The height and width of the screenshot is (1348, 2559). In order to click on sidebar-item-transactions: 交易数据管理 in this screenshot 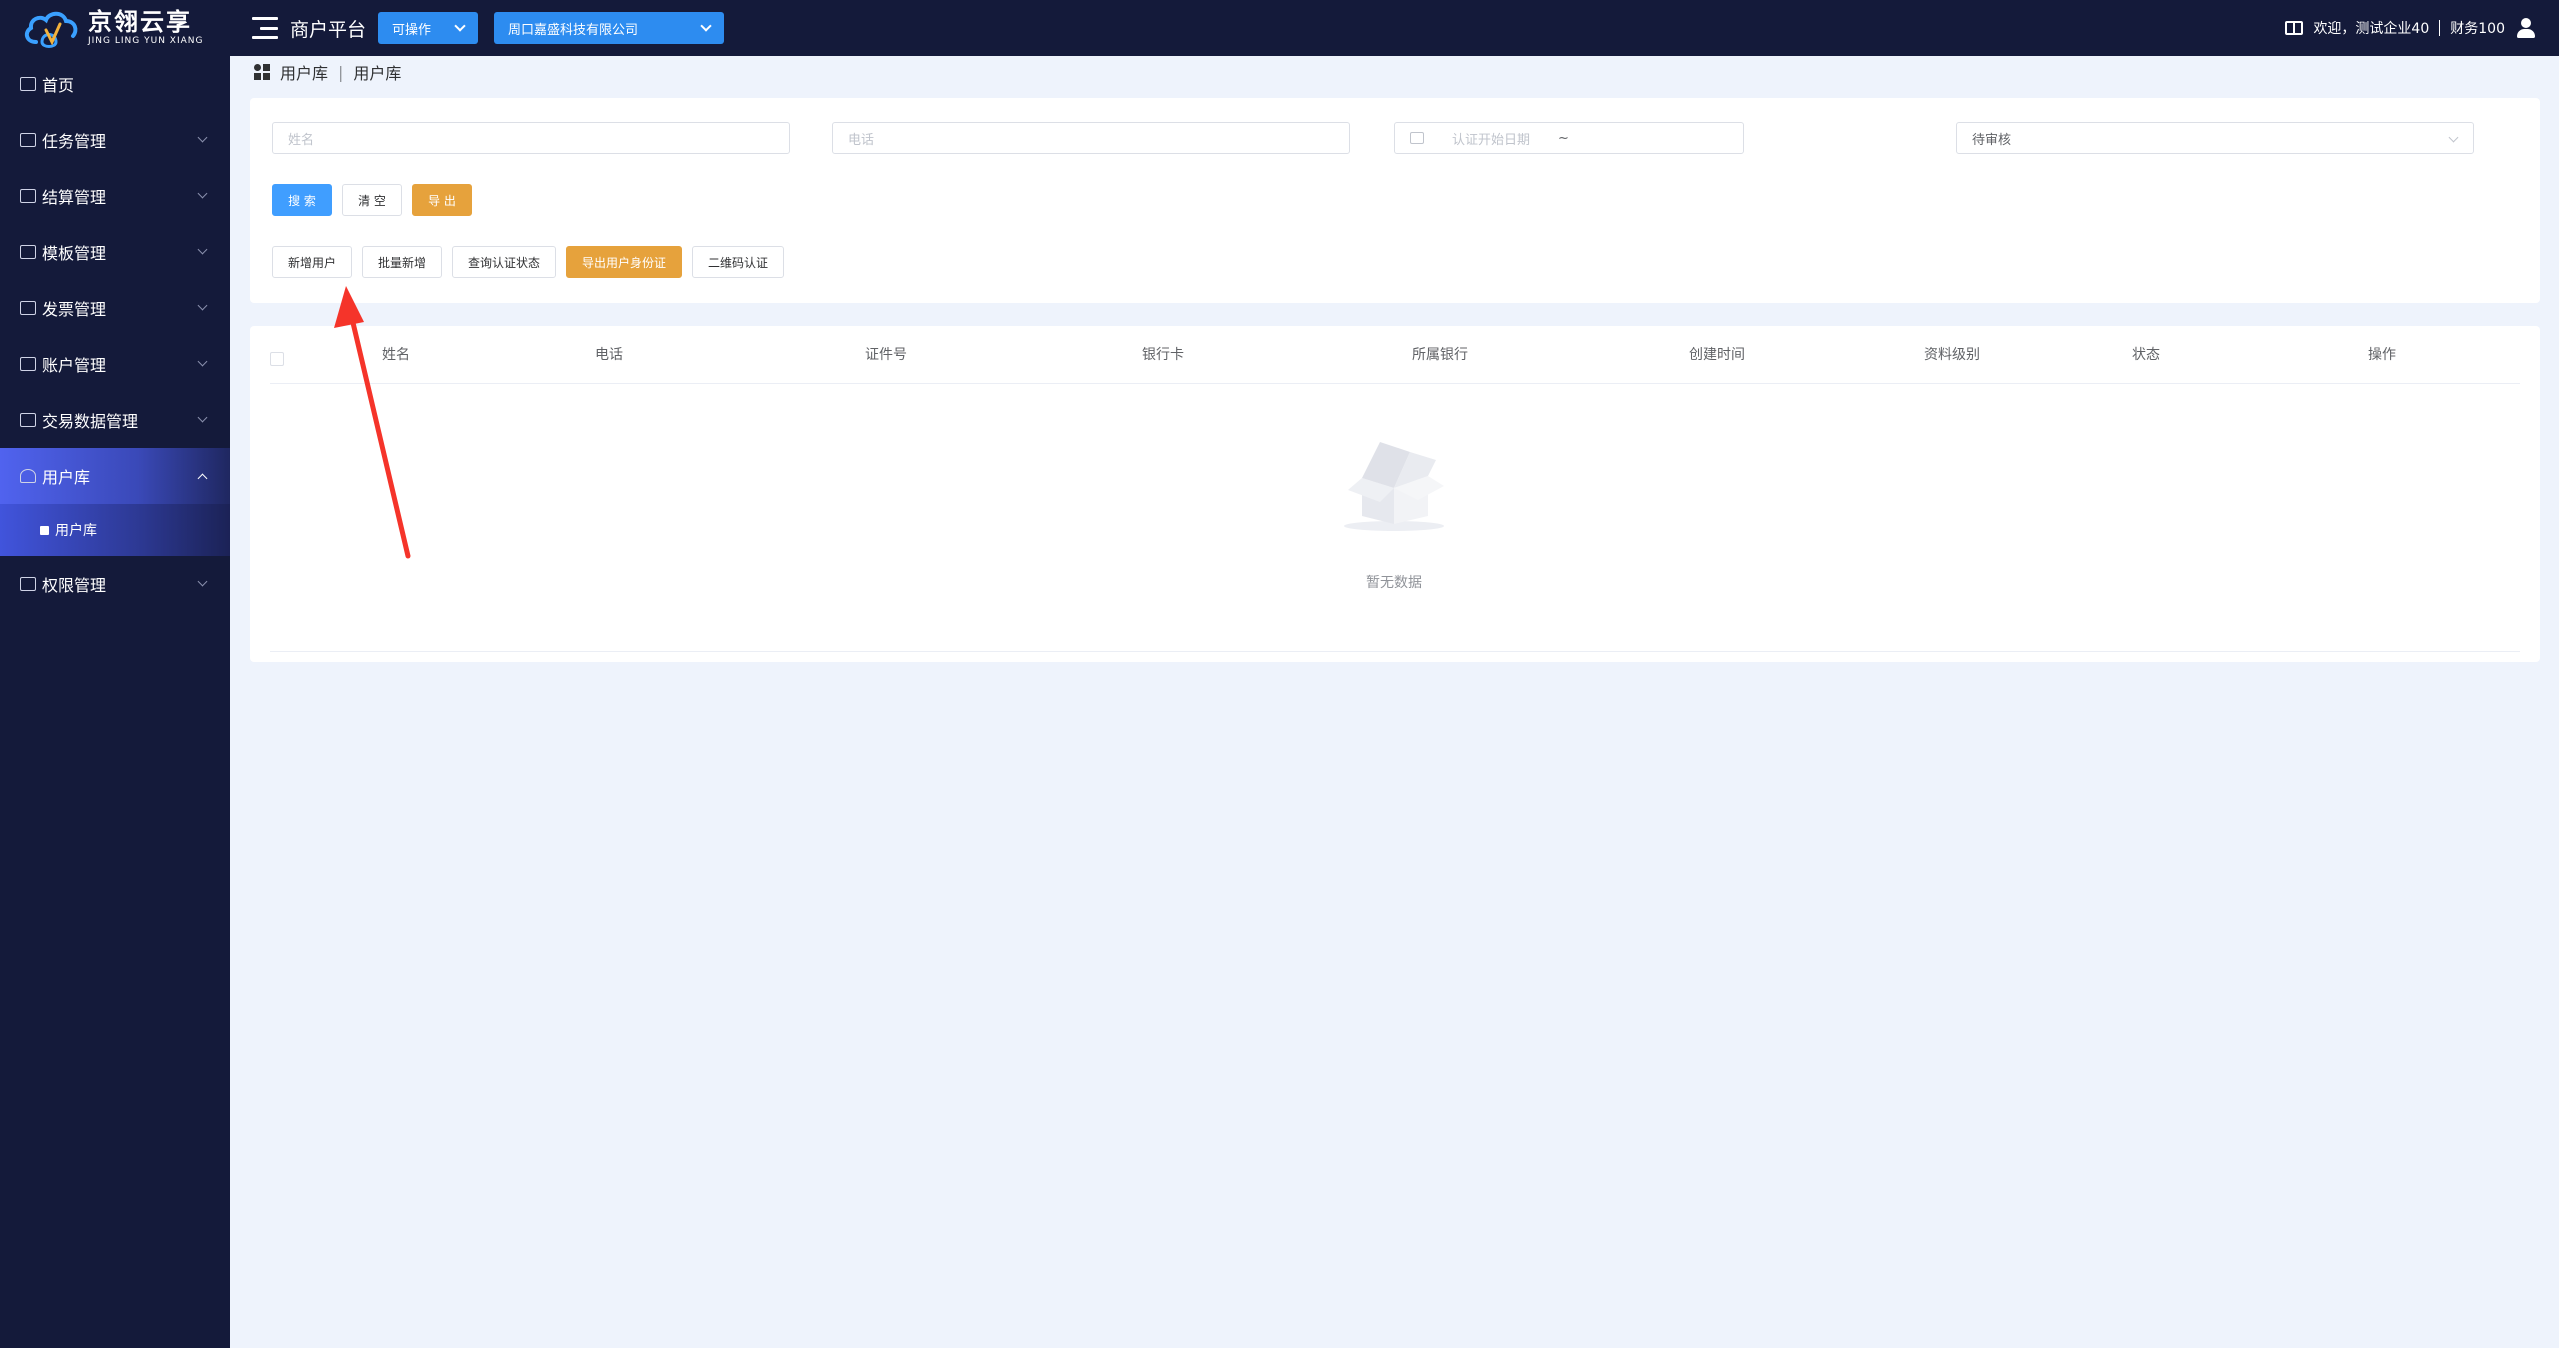, I will do `click(115, 420)`.